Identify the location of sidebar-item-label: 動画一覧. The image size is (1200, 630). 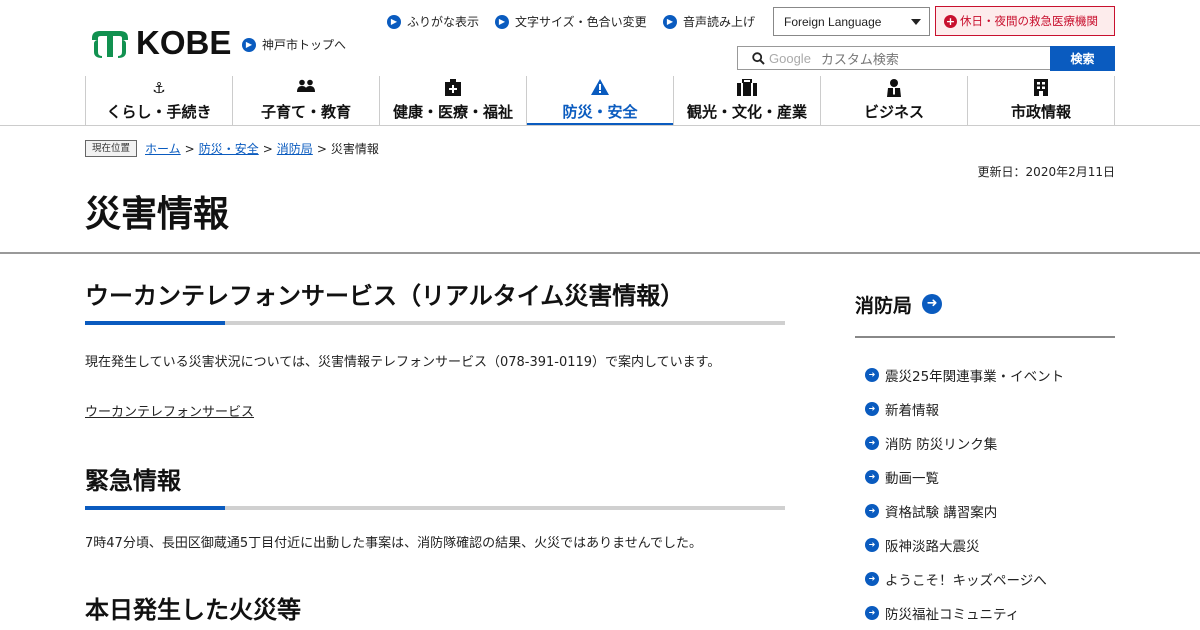
(912, 479).